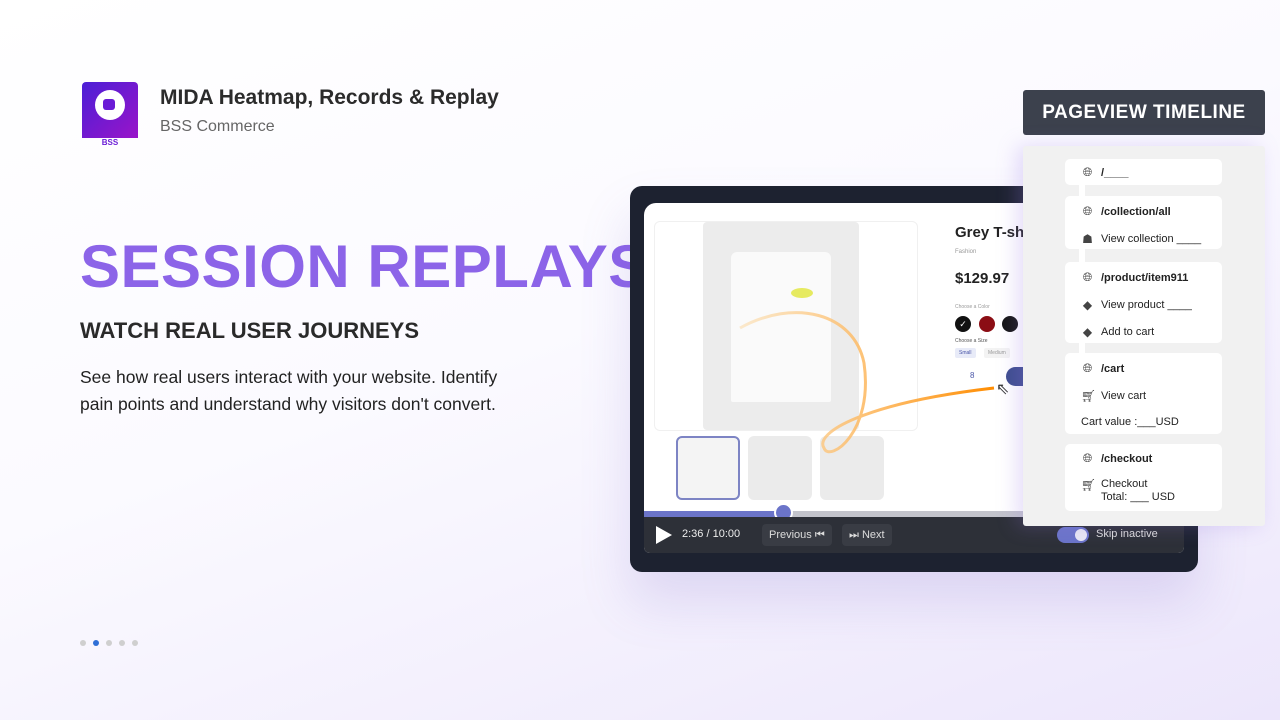 The image size is (1280, 720). Describe the element at coordinates (1087, 305) in the screenshot. I see `tag-icon: ◆` at that location.